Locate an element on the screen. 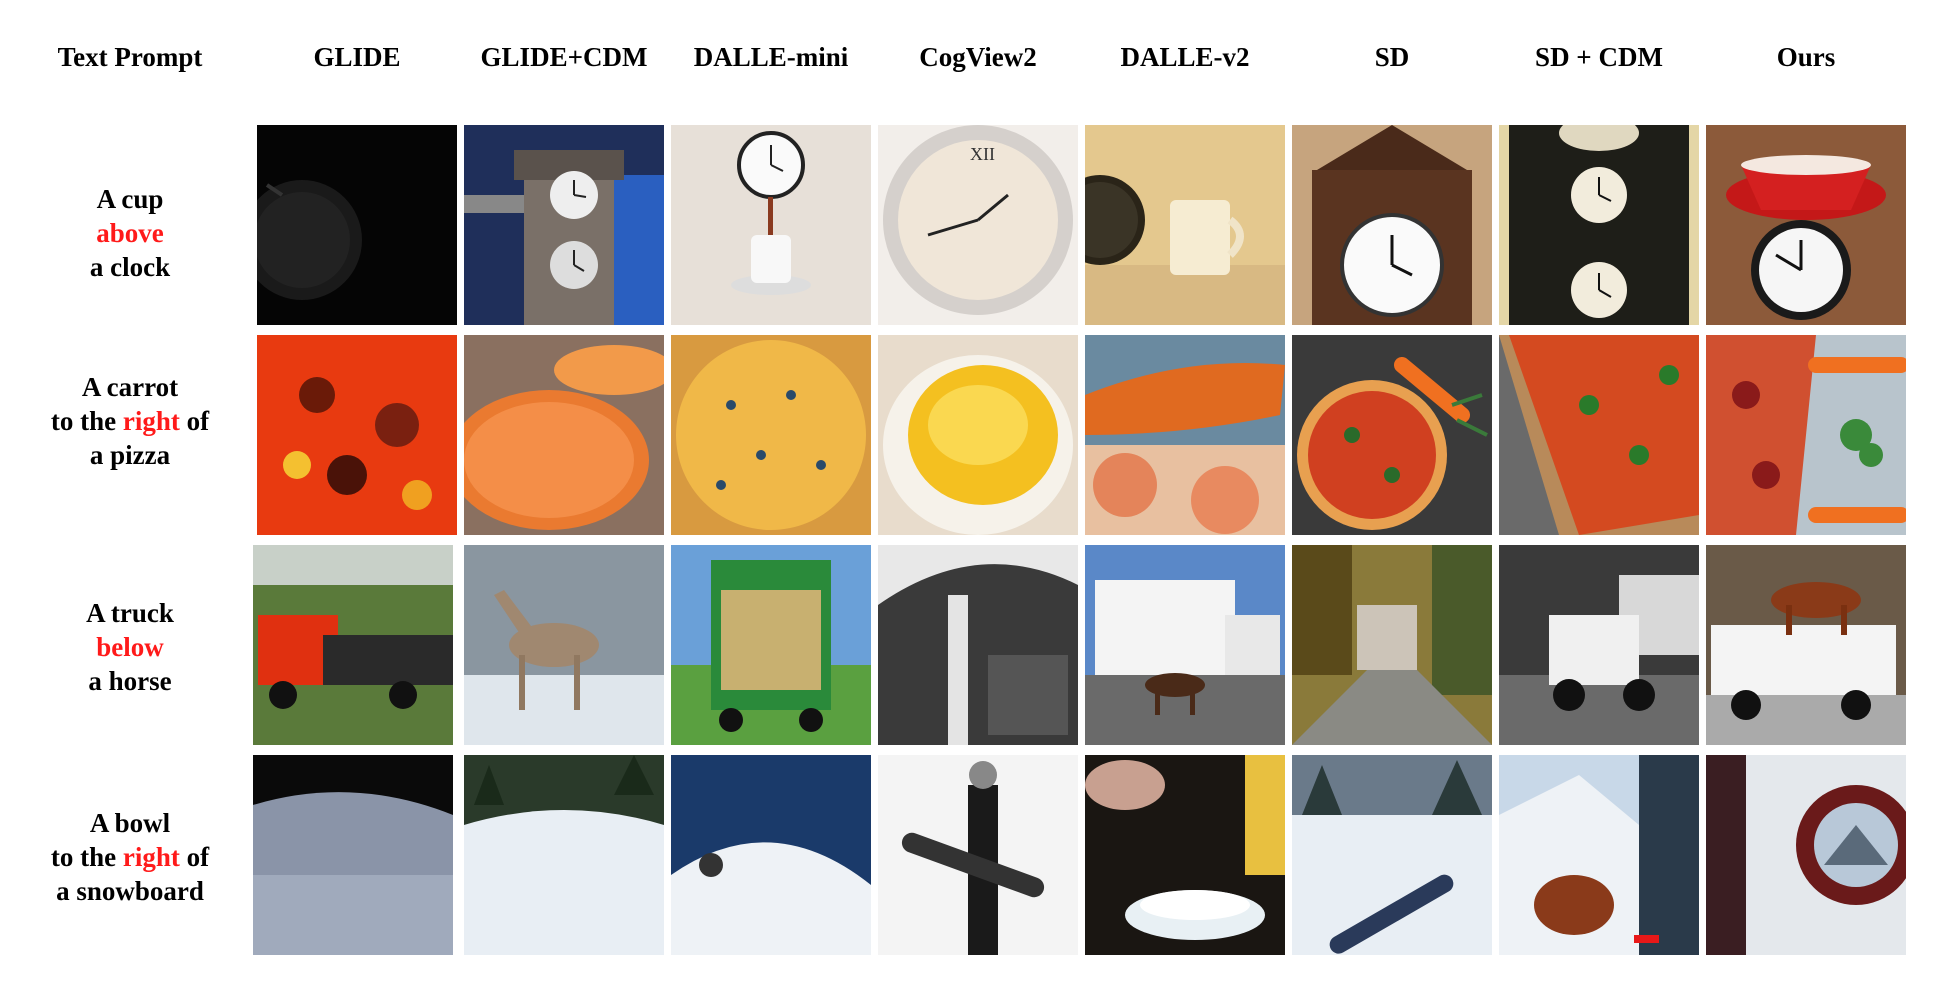  image-glide-cdm-carrot-pizza is located at coordinates (564, 435).